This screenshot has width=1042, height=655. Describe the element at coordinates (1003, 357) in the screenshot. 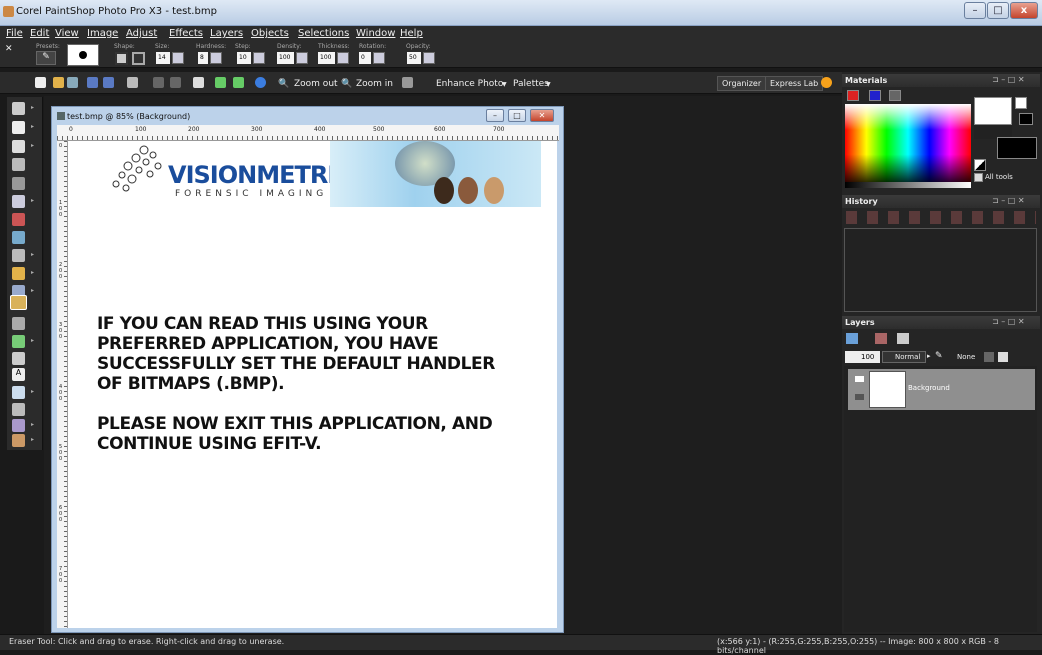

I see `lock-layer-icon` at that location.